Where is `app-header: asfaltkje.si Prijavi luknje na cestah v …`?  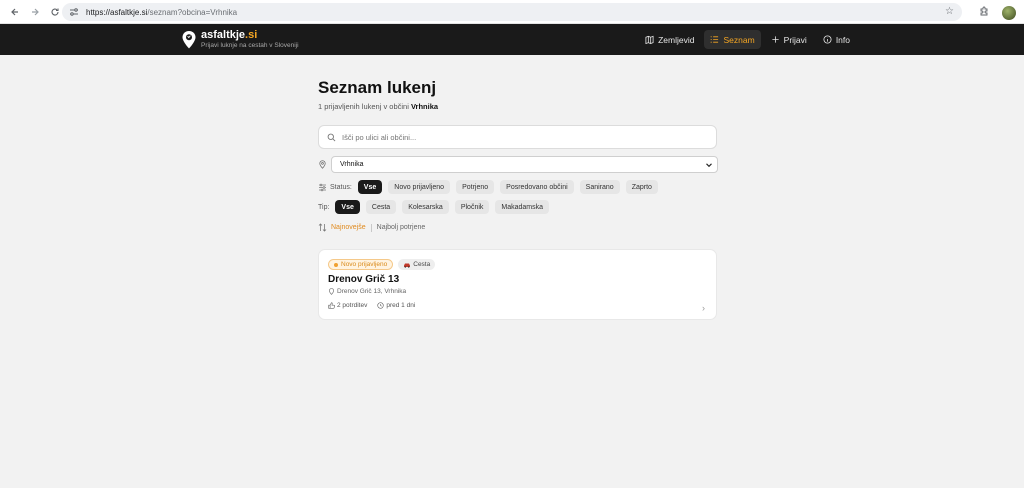 app-header: asfaltkje.si Prijavi luknje na cestah v … is located at coordinates (512, 39).